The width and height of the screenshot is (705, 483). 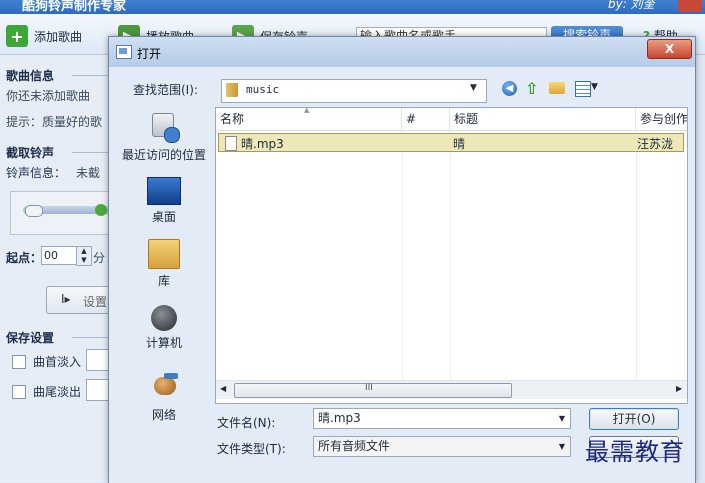 I want to click on fade-out-checkbox, so click(x=19, y=392).